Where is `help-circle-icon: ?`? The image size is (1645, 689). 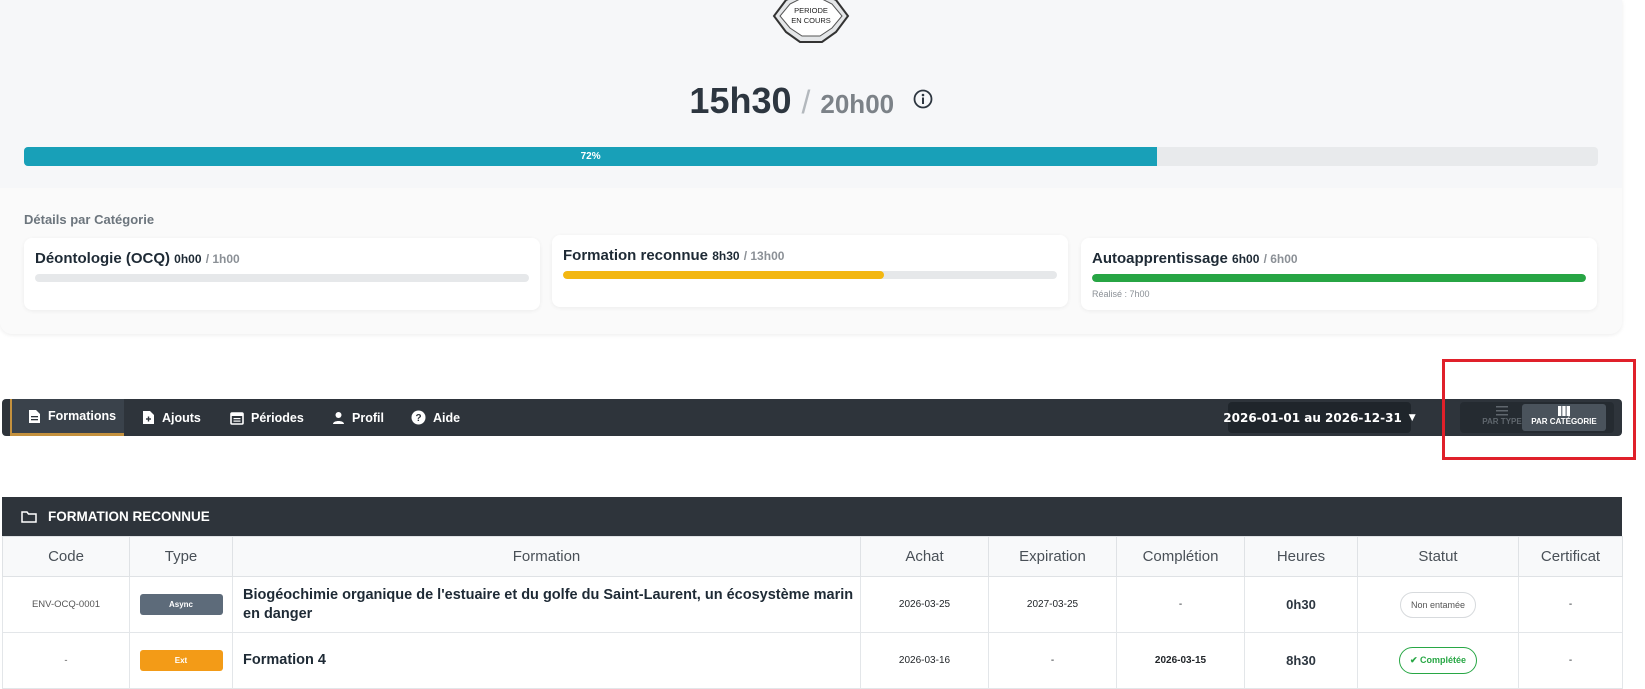 help-circle-icon: ? is located at coordinates (418, 417).